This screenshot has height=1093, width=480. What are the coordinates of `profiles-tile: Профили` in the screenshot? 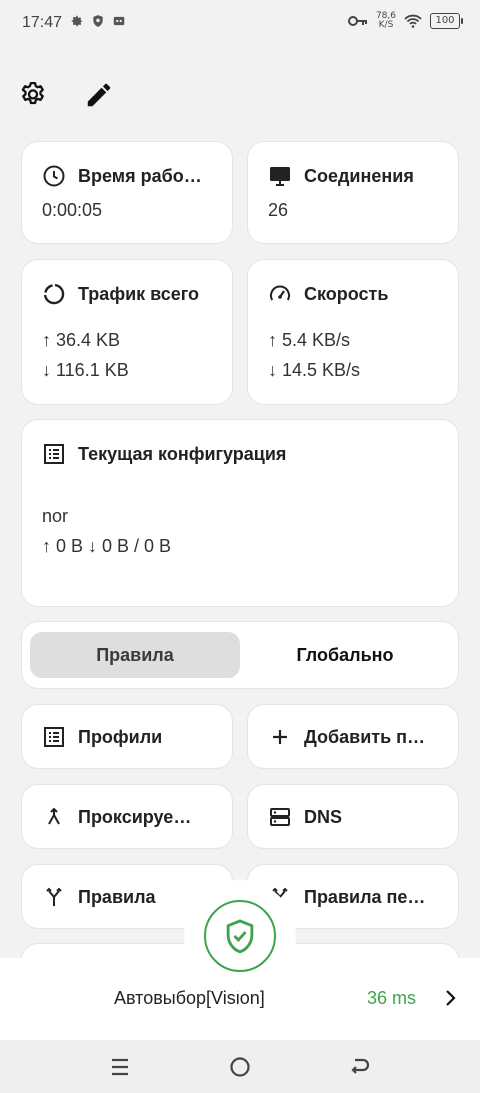 It's located at (127, 736).